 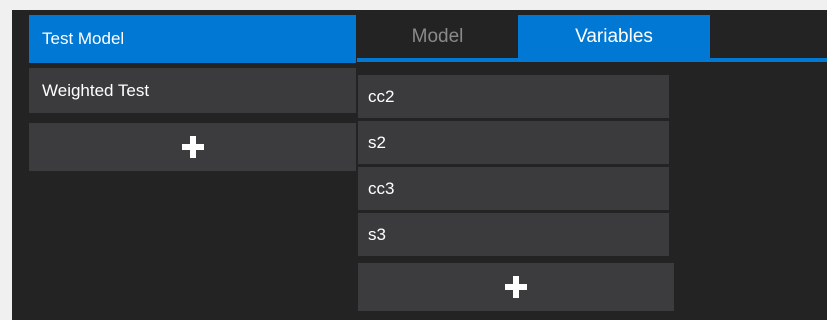 I want to click on variable-label: s3, so click(x=377, y=234).